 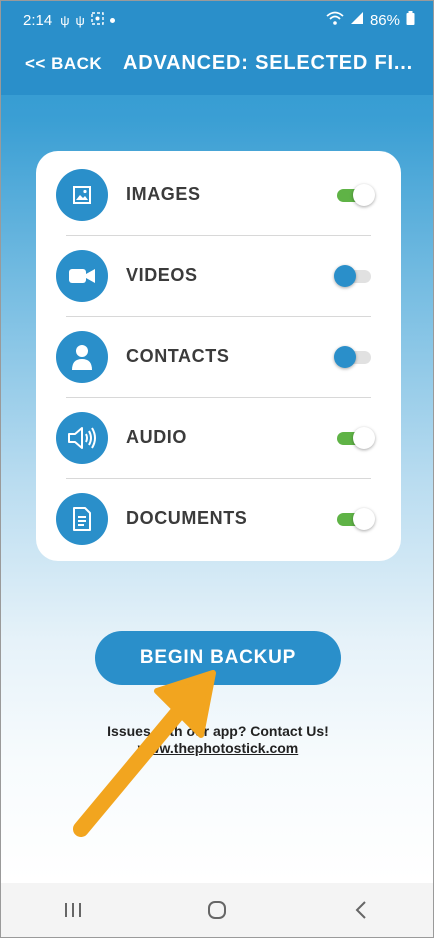 What do you see at coordinates (384, 20) in the screenshot?
I see `battery-text: 86%` at bounding box center [384, 20].